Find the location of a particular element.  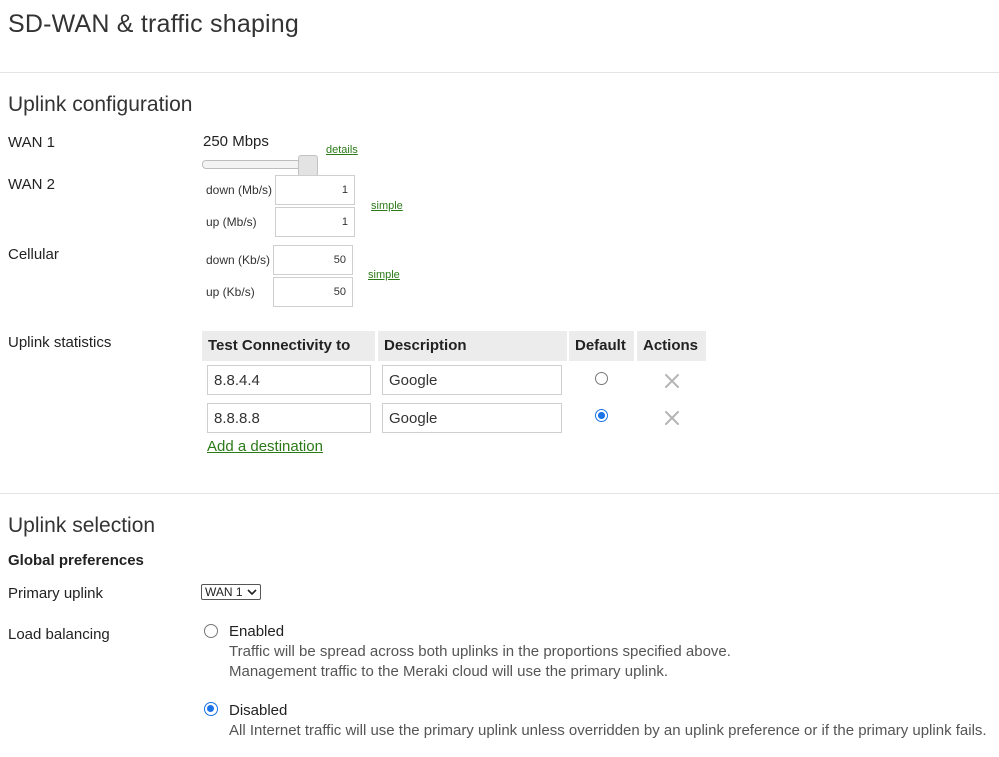

load-balancing-disabled-radio is located at coordinates (211, 709).